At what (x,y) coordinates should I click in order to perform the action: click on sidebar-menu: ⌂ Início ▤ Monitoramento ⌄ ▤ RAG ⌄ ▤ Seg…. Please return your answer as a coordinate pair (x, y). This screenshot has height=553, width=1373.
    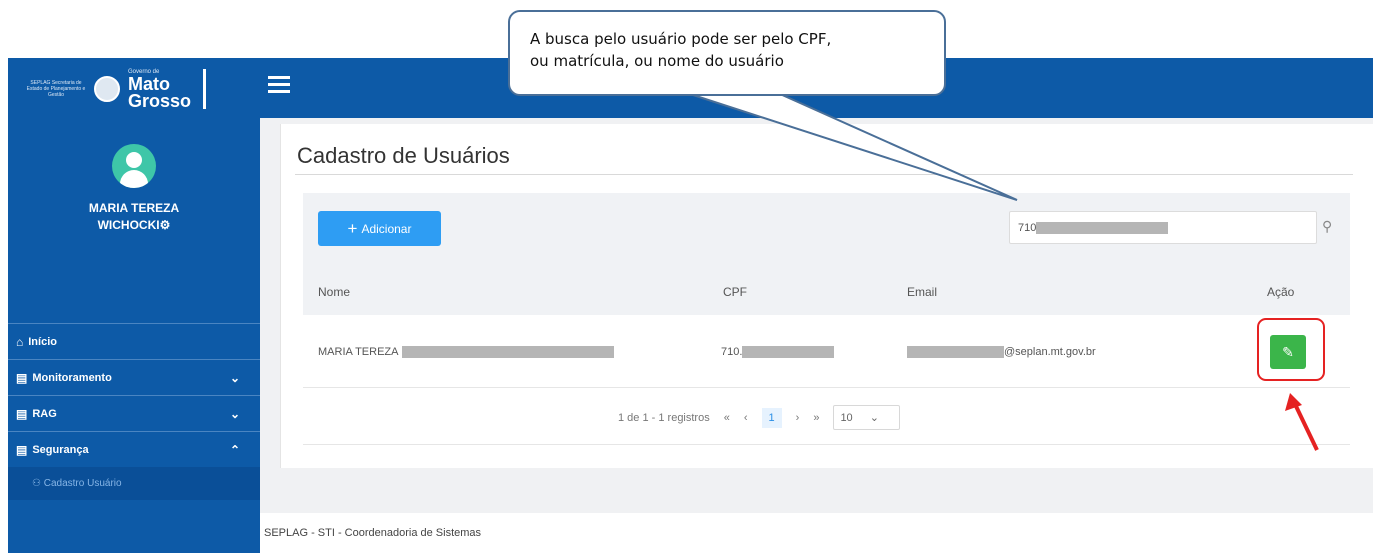
    Looking at the image, I should click on (134, 411).